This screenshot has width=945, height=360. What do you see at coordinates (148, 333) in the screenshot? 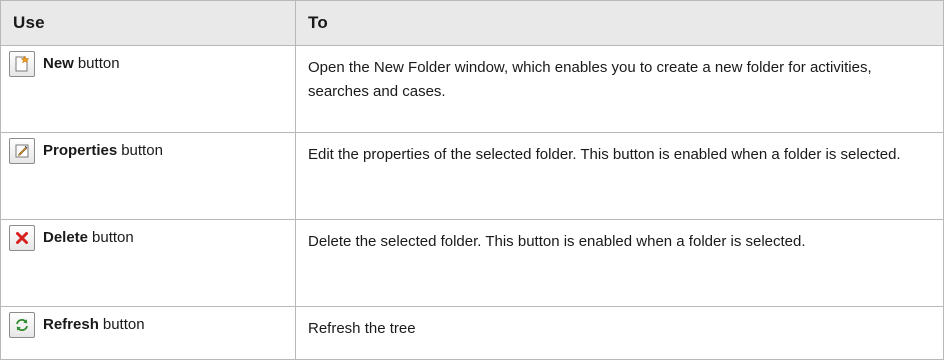
I see `use-cell: Refresh button` at bounding box center [148, 333].